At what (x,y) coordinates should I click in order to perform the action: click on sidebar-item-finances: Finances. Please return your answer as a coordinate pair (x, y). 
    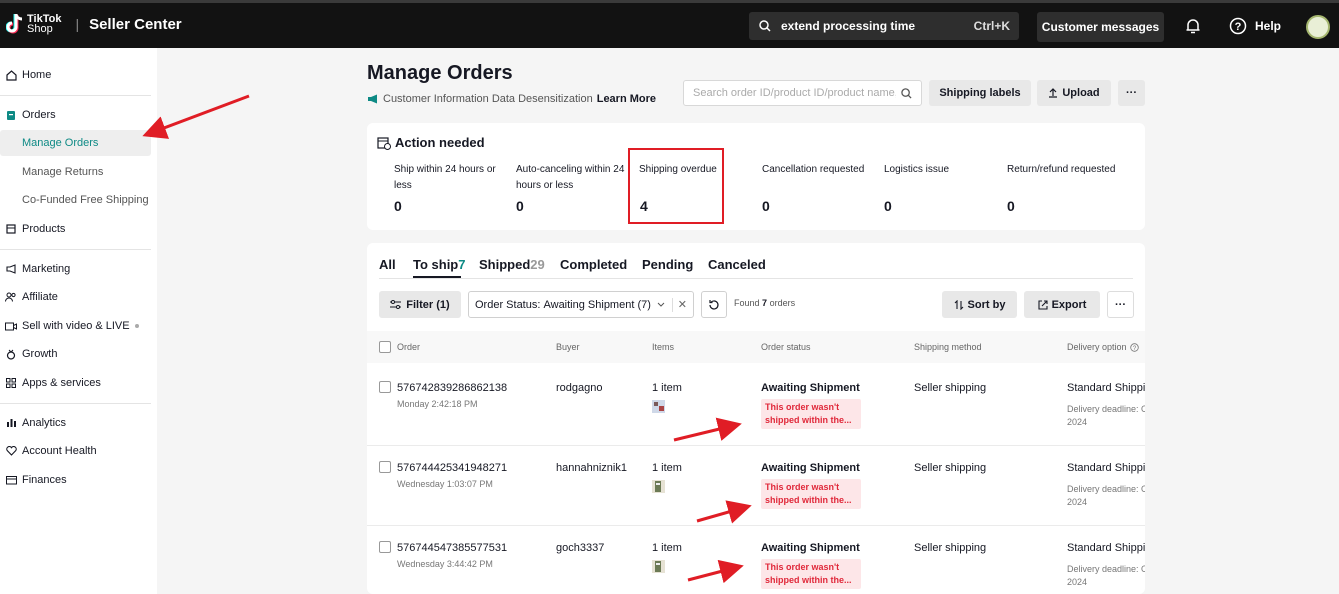
    Looking at the image, I should click on (75, 480).